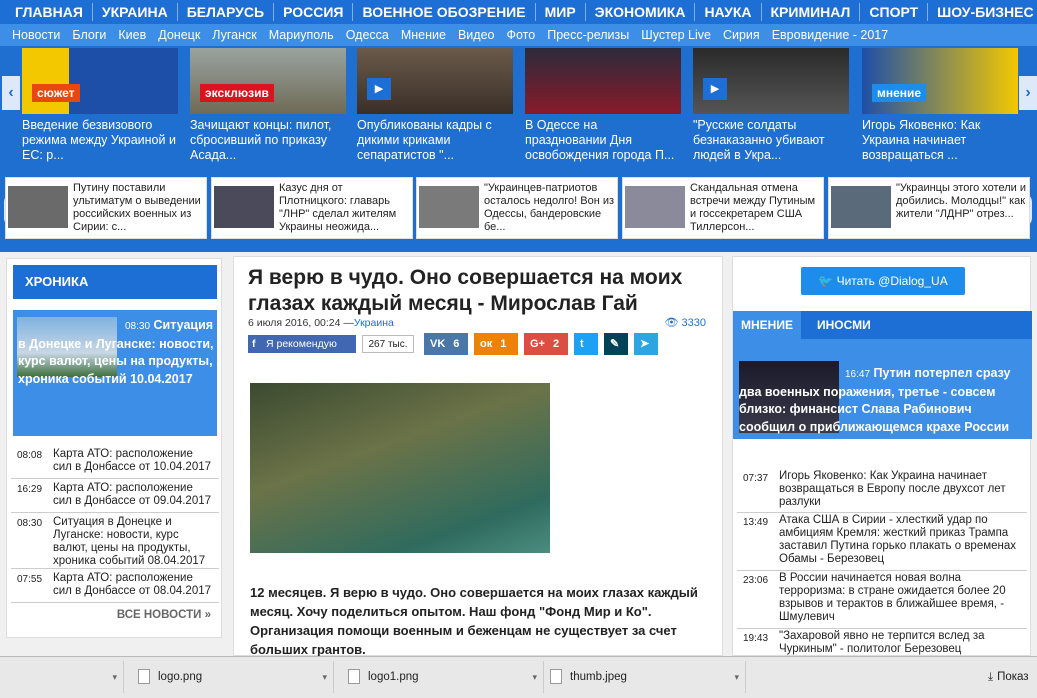 The width and height of the screenshot is (1037, 698). Describe the element at coordinates (49, 12) in the screenshot. I see `nav-item: ГЛАВНАЯ` at that location.